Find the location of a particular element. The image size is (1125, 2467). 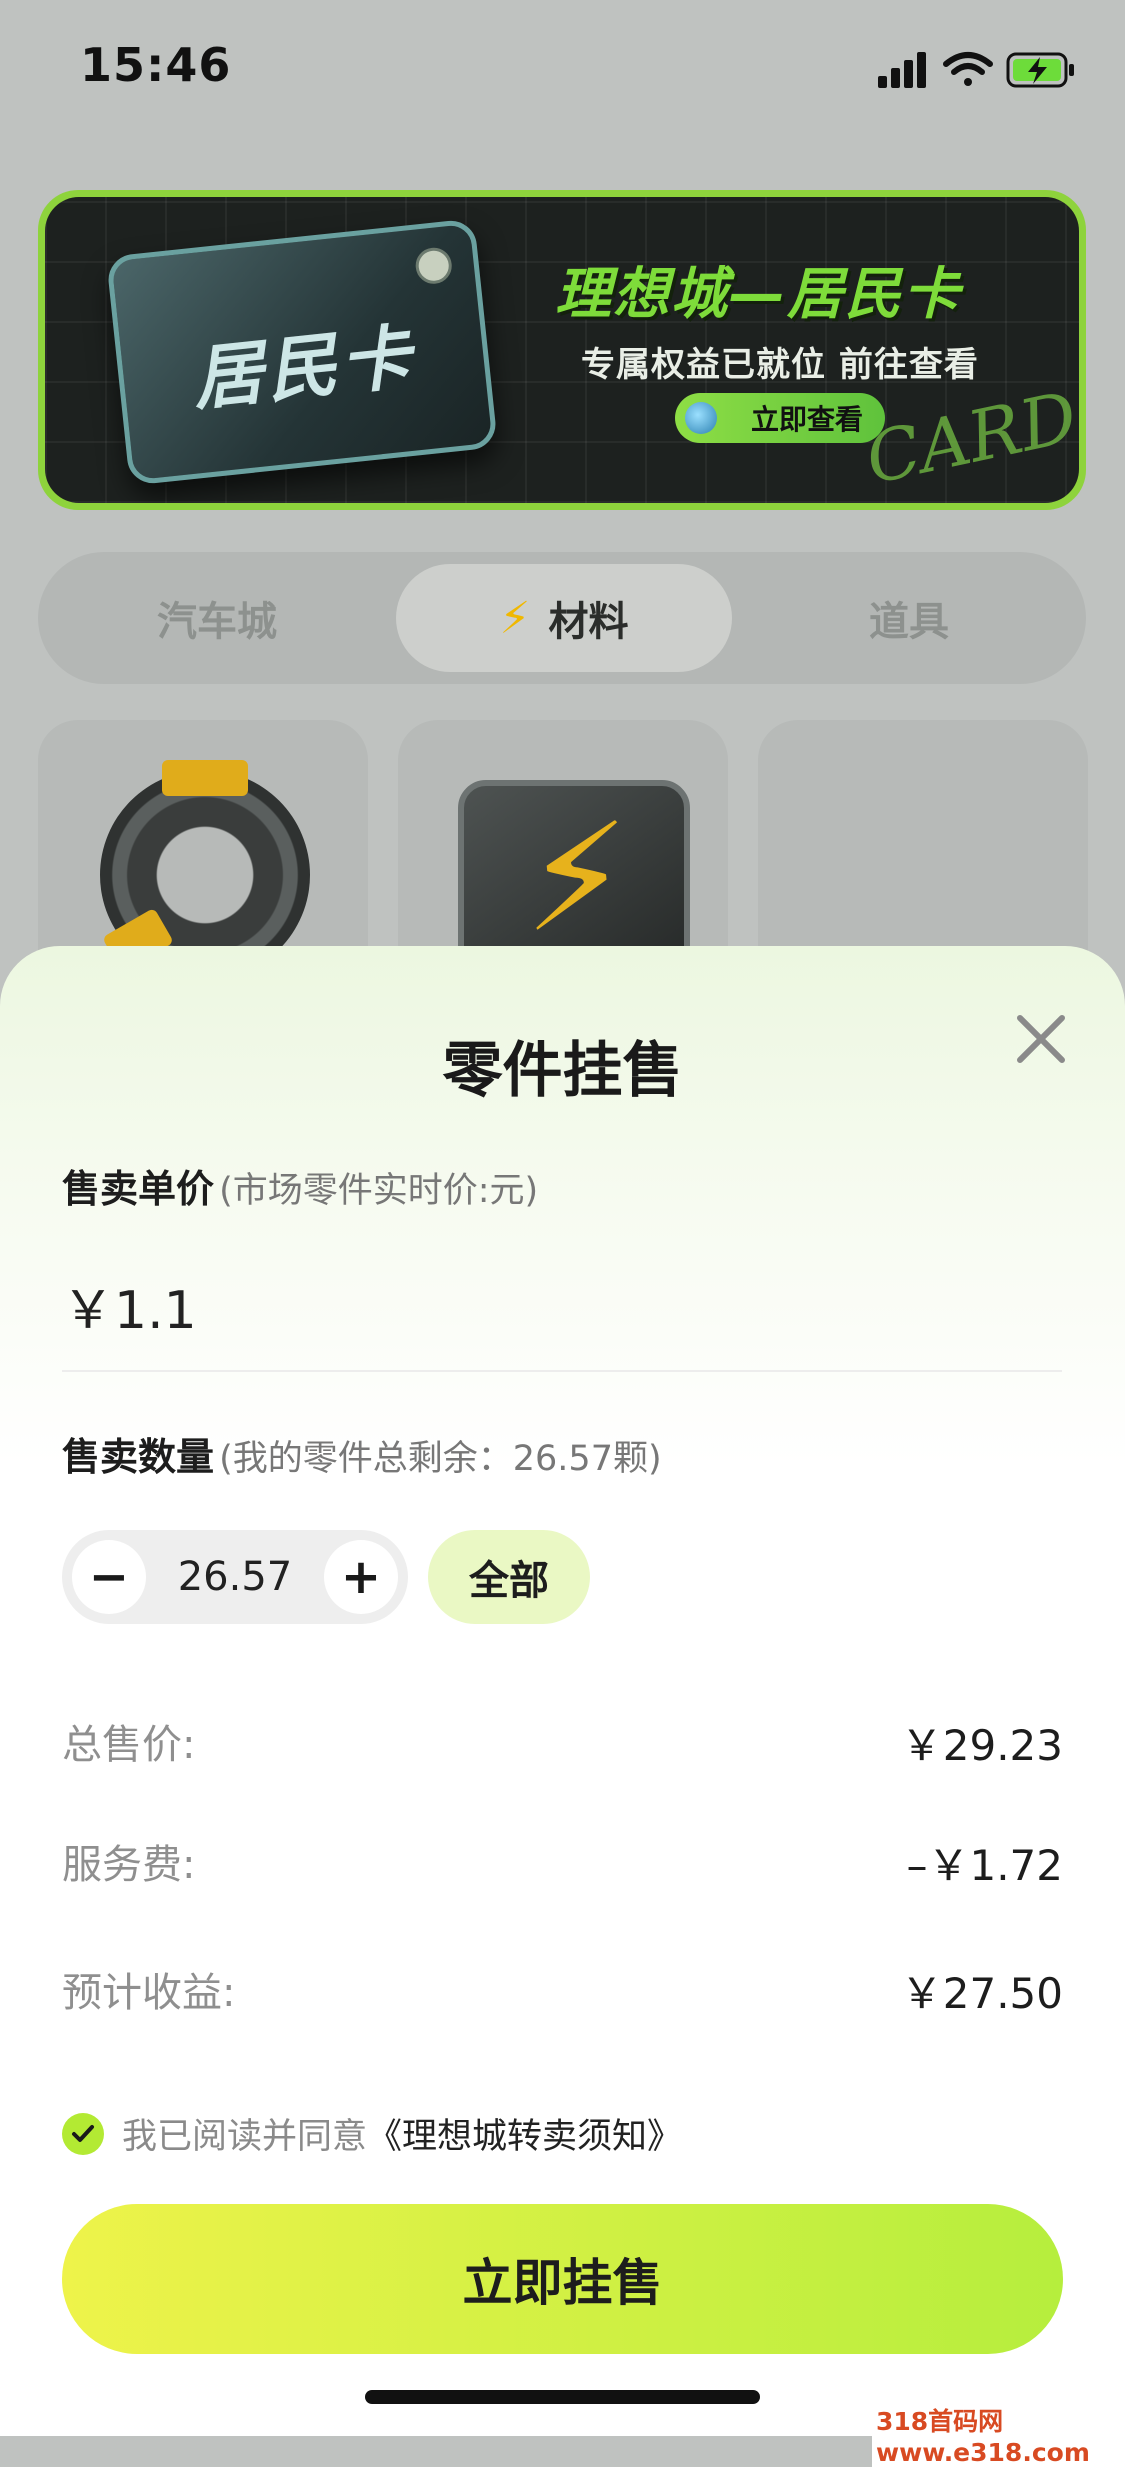

banner-subtitle: 专属权益已就位 前往查看 is located at coordinates (780, 365).